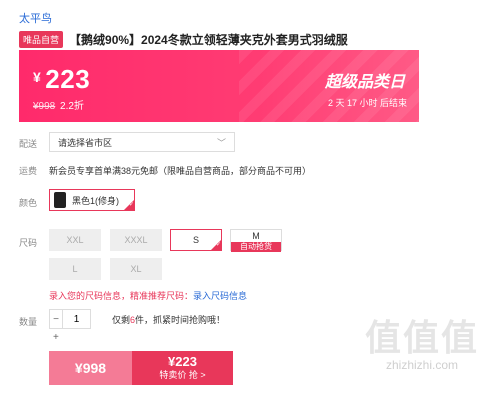  Describe the element at coordinates (136, 240) in the screenshot. I see `size-option-xxxl: XXXL` at that location.